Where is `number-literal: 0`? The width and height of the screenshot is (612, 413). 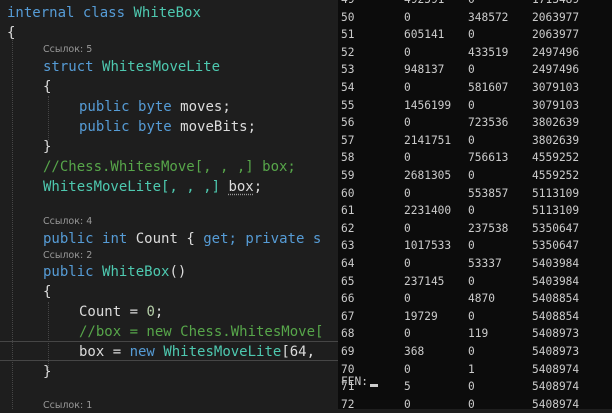
number-literal: 0 is located at coordinates (150, 312).